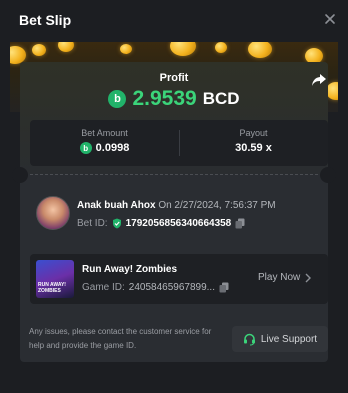 The image size is (348, 393). What do you see at coordinates (164, 98) in the screenshot?
I see `profit-value: 2.9539` at bounding box center [164, 98].